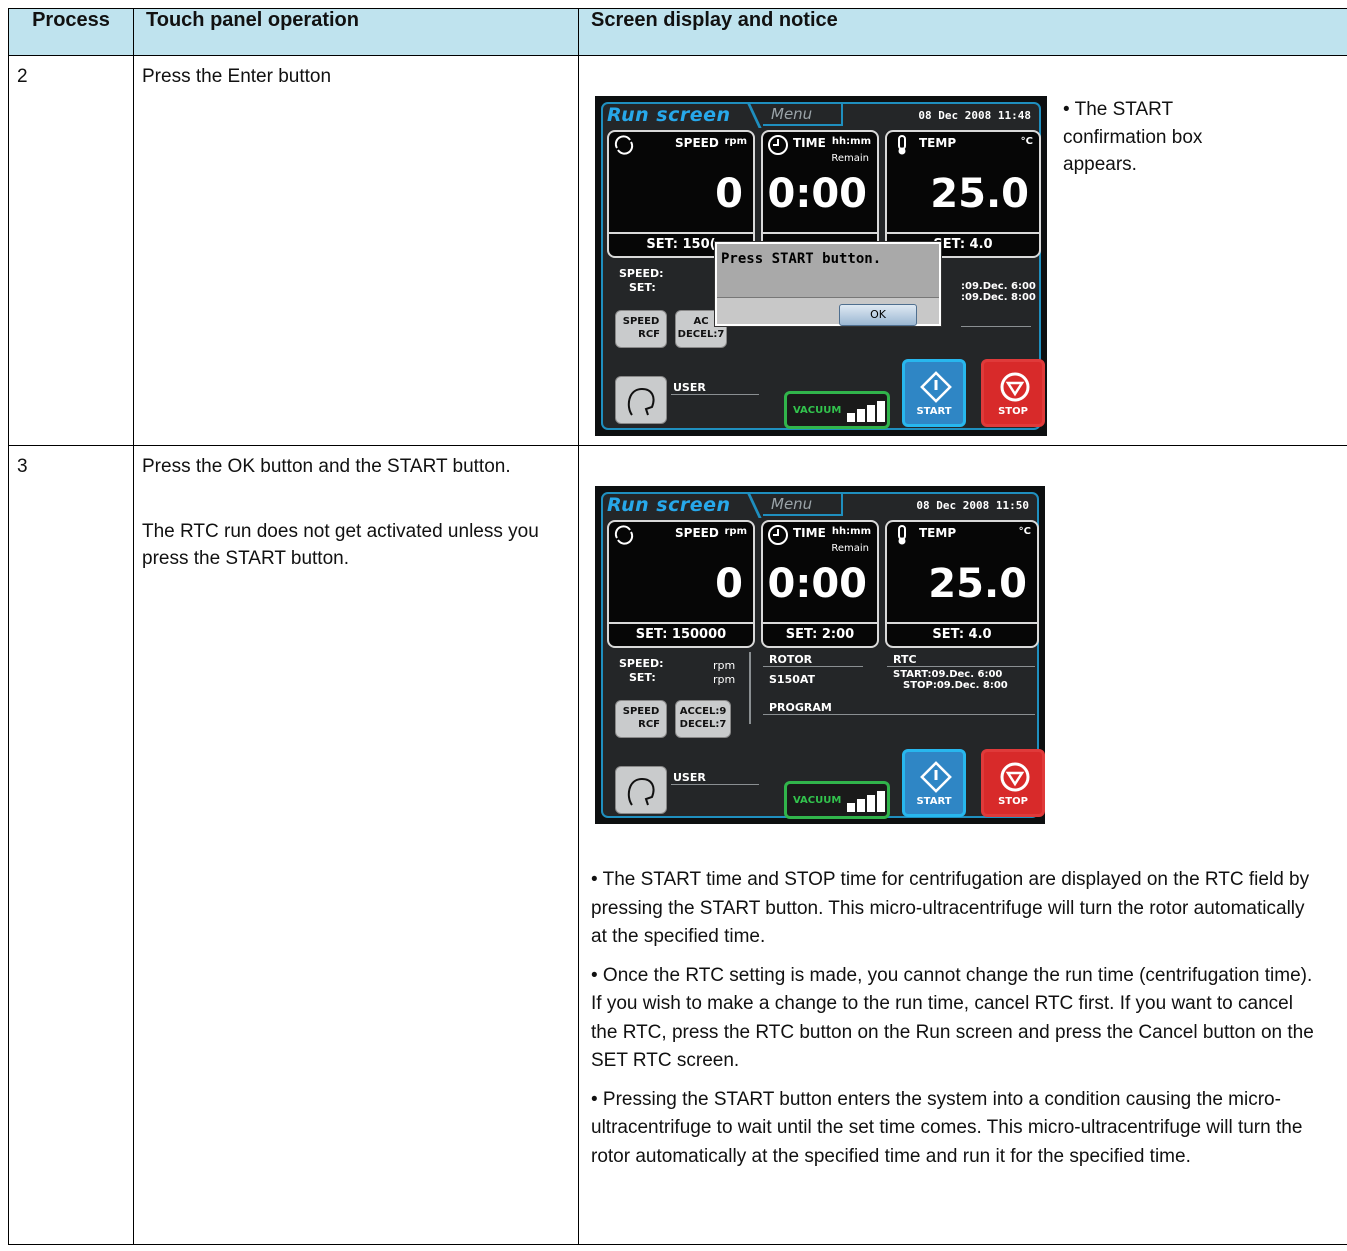  Describe the element at coordinates (649, 724) in the screenshot. I see `rcf-button-label: RCF` at that location.